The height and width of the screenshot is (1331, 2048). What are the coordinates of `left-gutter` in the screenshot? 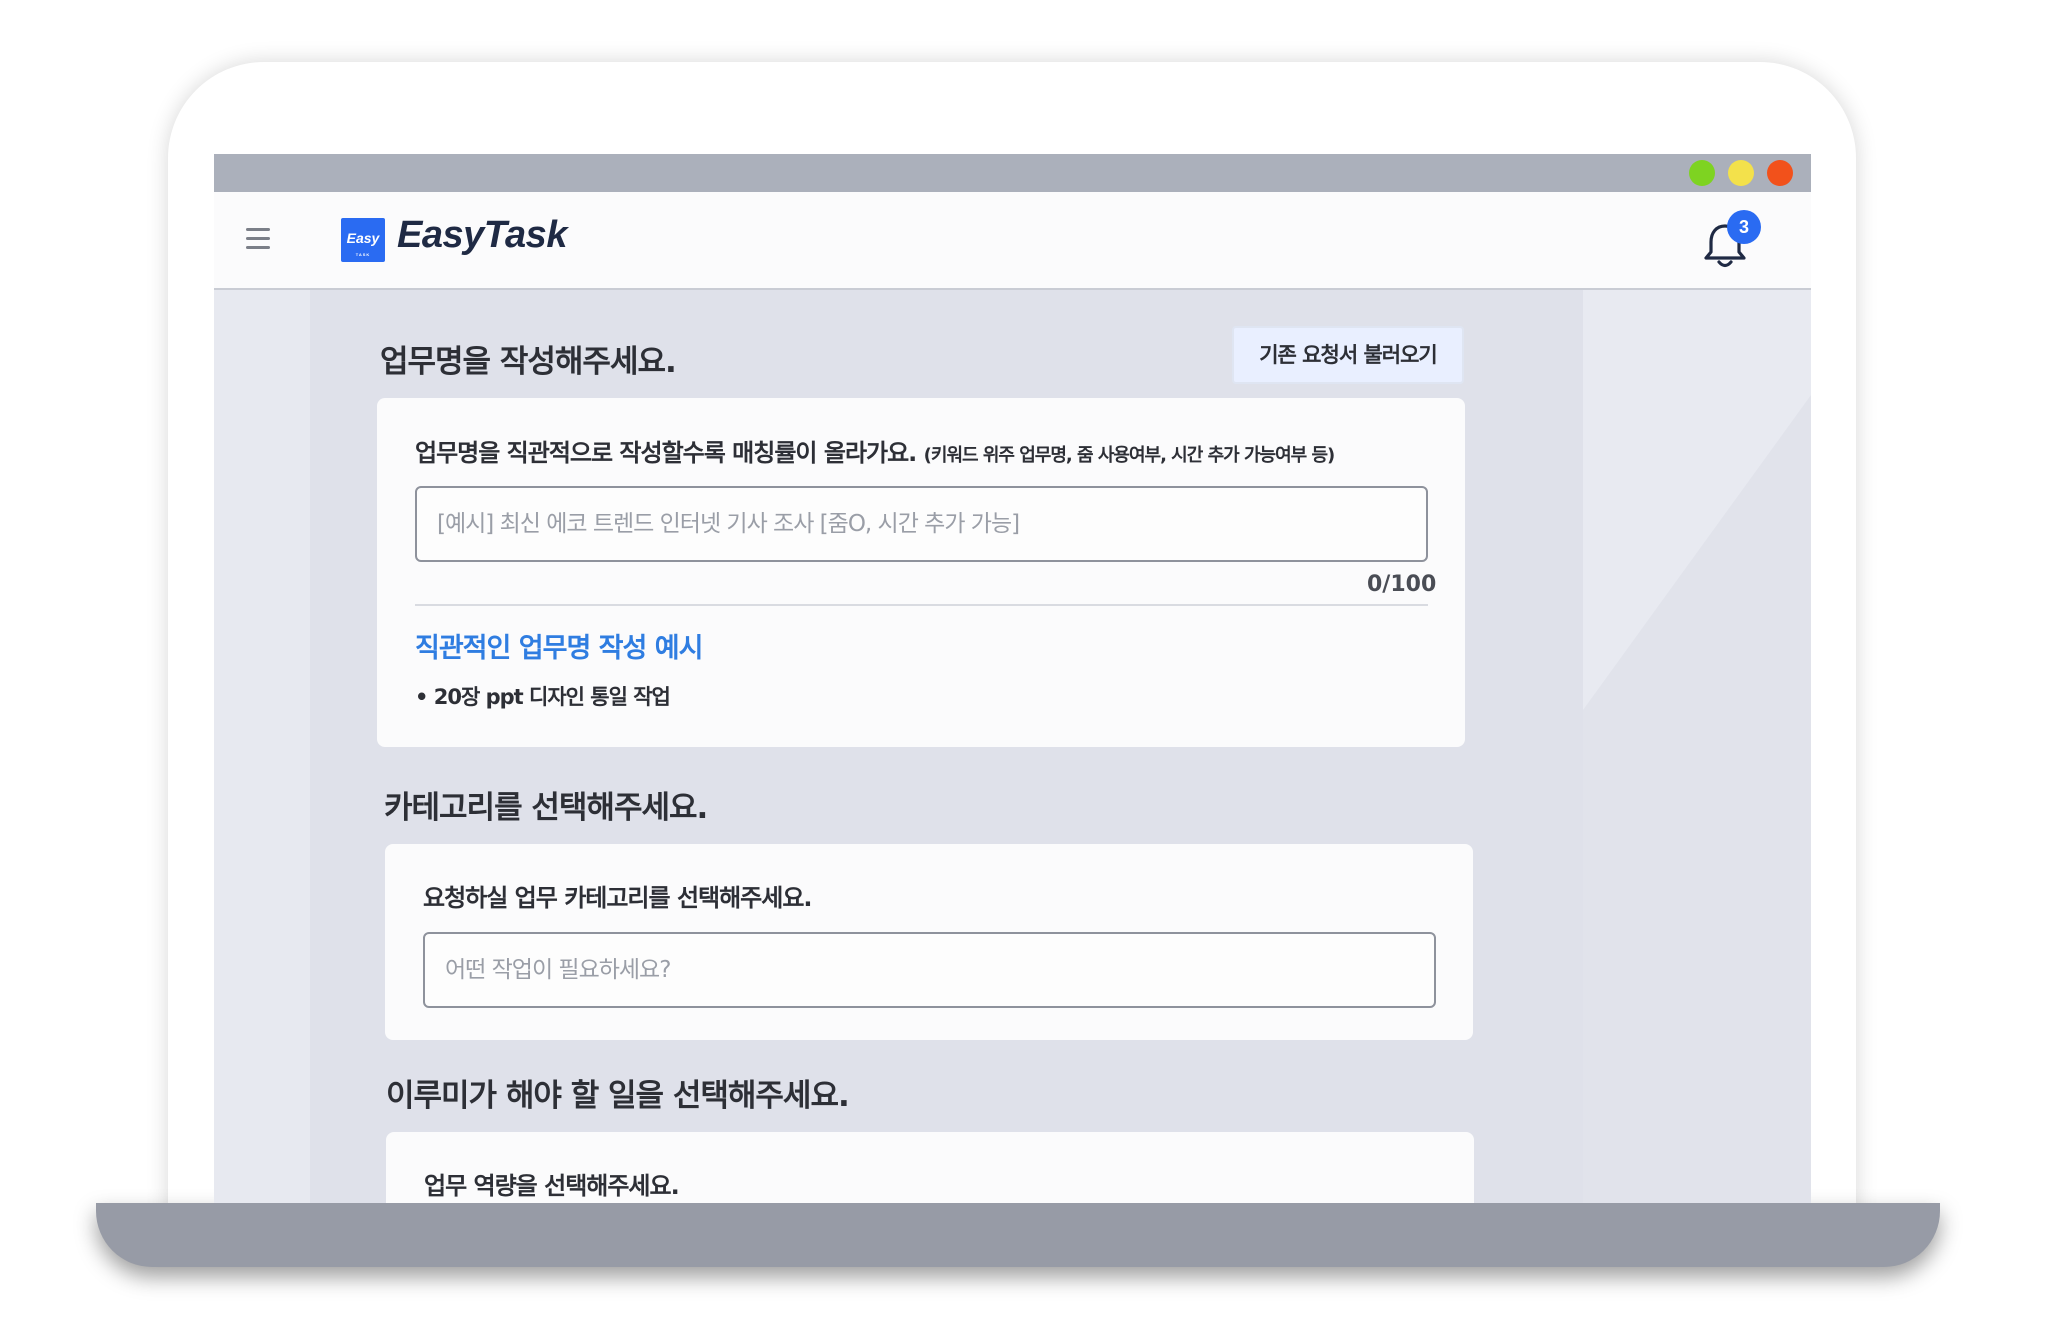 It's located at (262, 746).